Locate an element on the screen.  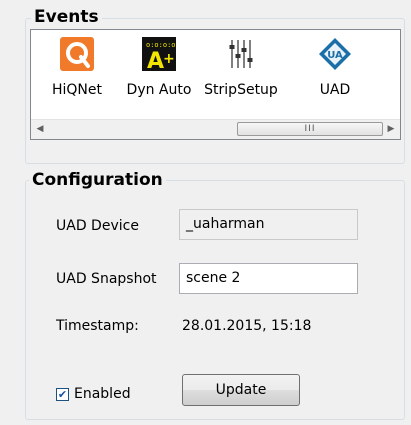
event-item-uad: UA UAD is located at coordinates (335, 75).